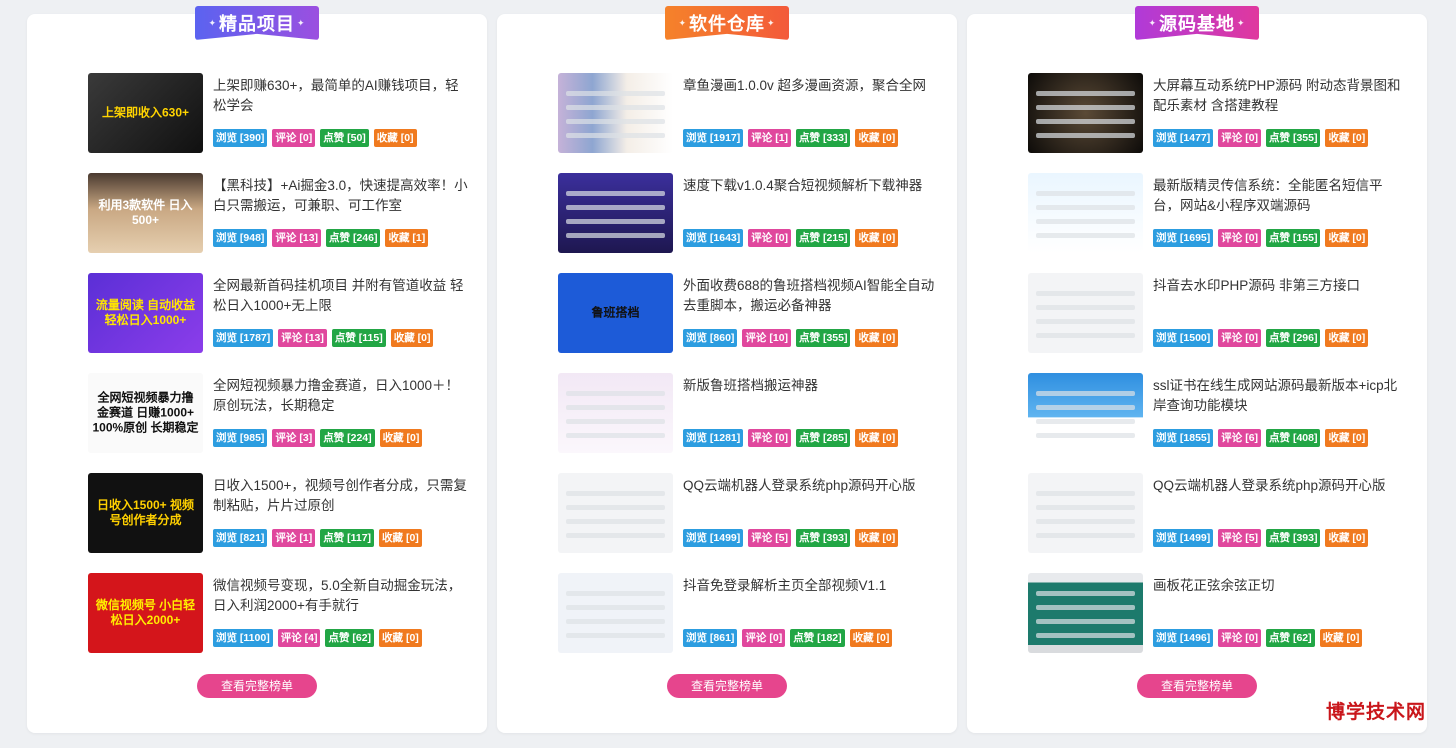 The width and height of the screenshot is (1456, 748). What do you see at coordinates (350, 638) in the screenshot?
I see `likes-badge: 点赞 [62]` at bounding box center [350, 638].